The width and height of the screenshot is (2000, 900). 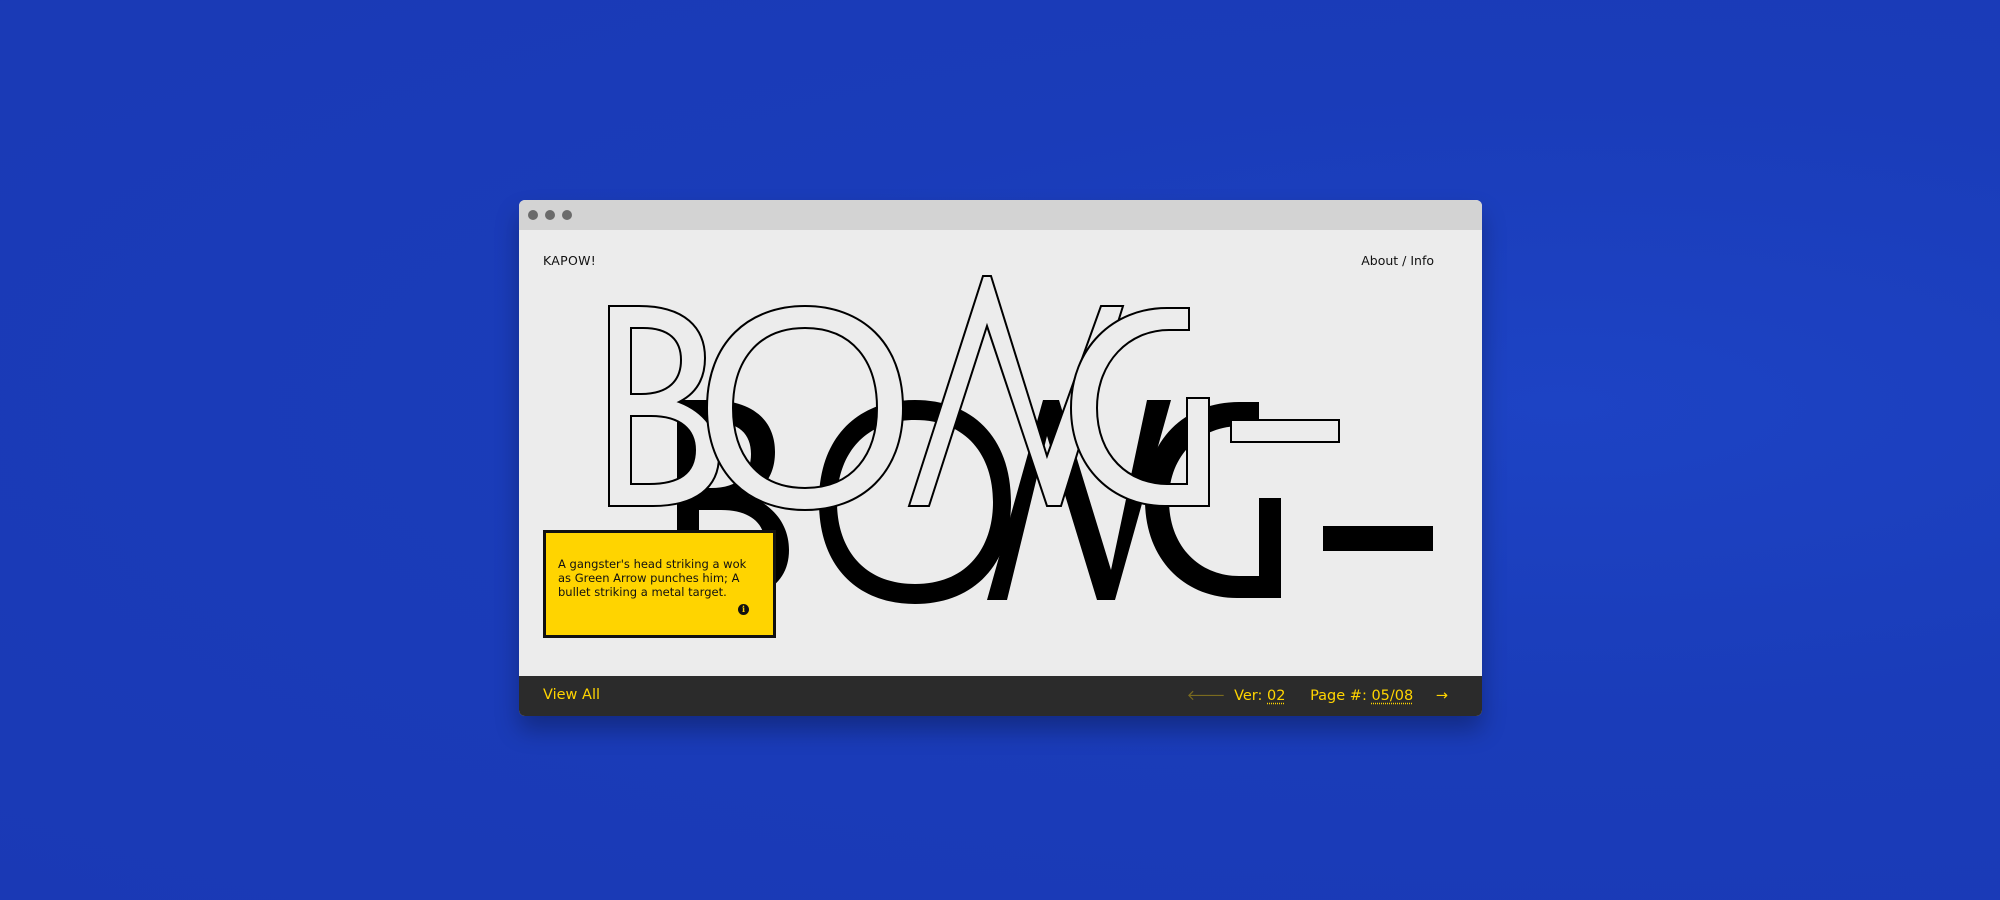 I want to click on page-label: Page #:, so click(x=1338, y=696).